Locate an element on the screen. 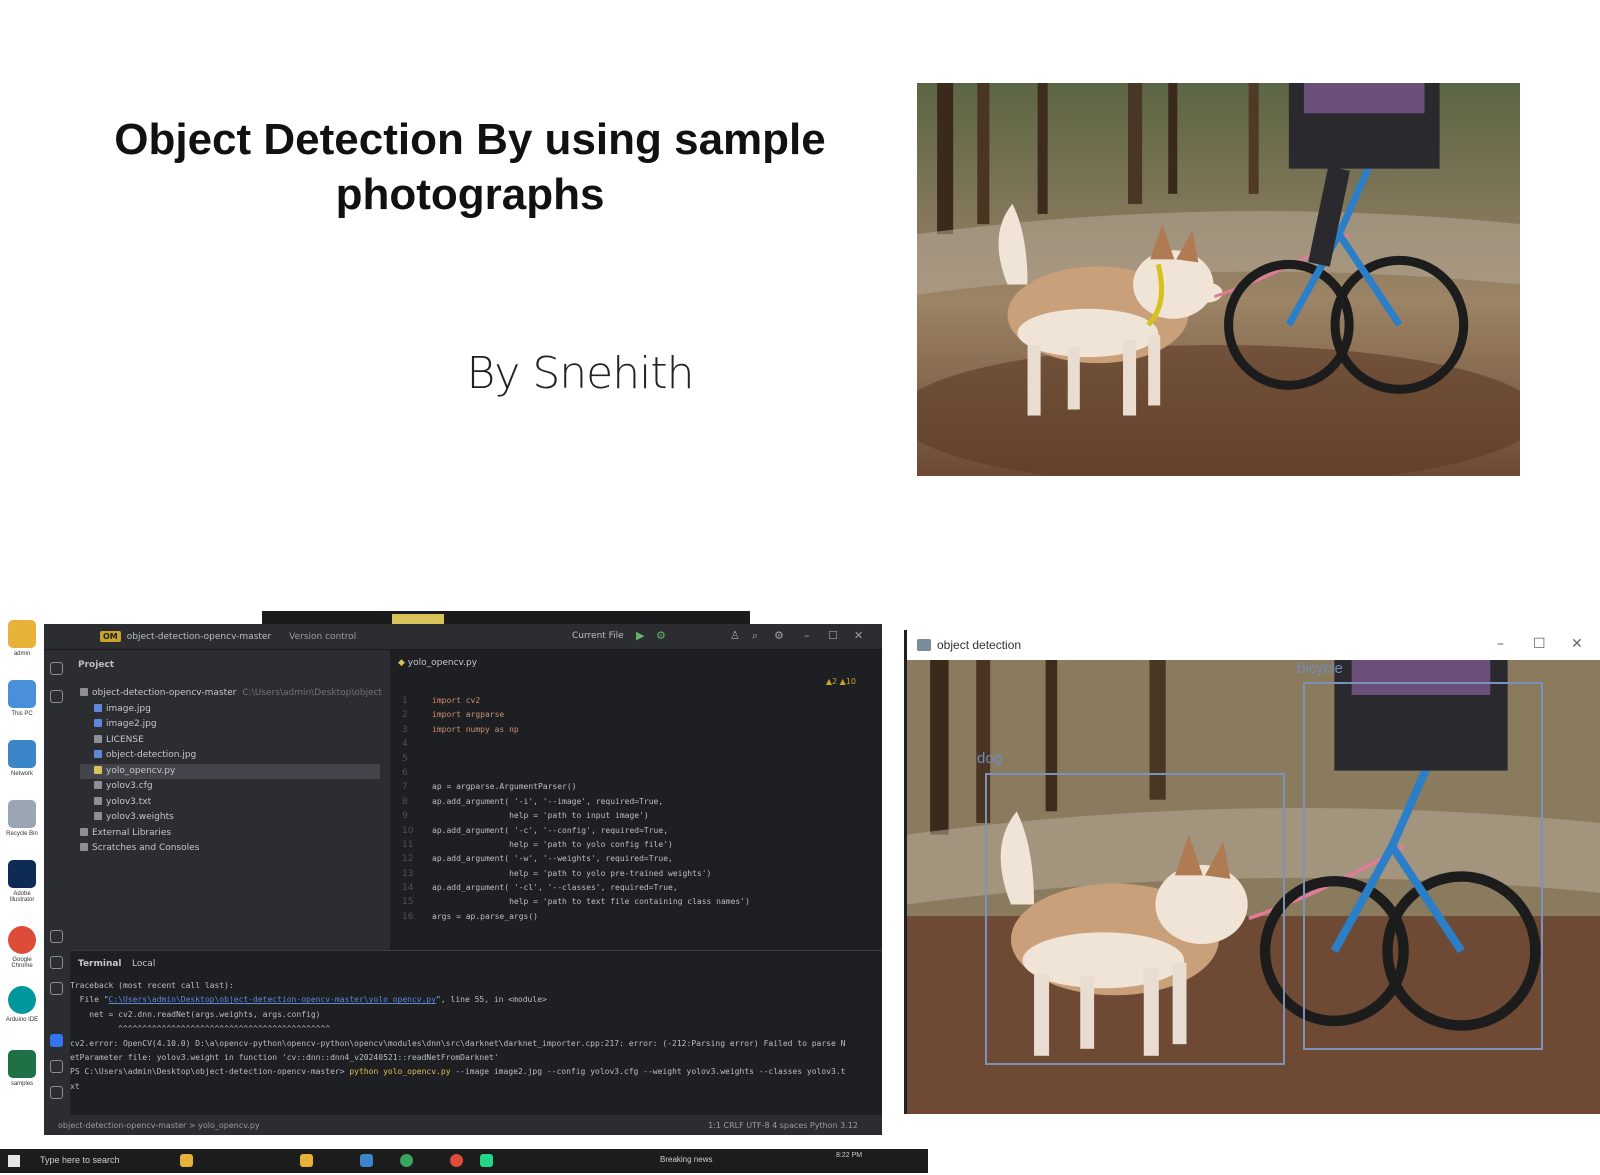  taskbar-news: Breaking news is located at coordinates (686, 1159).